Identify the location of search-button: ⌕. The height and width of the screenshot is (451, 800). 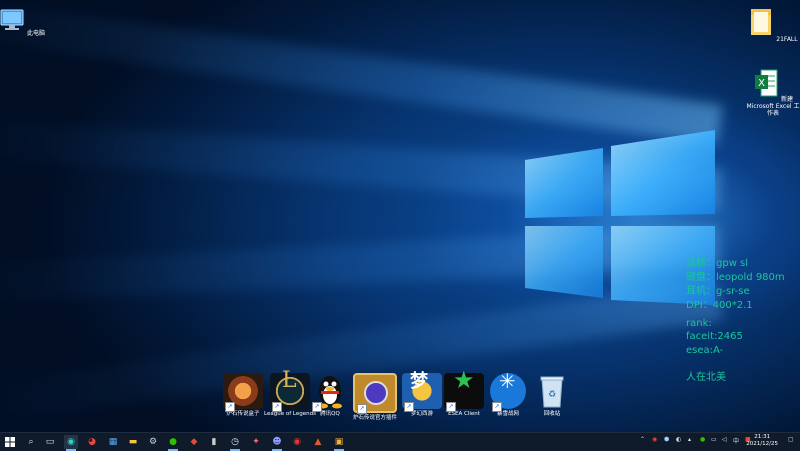
(31, 442).